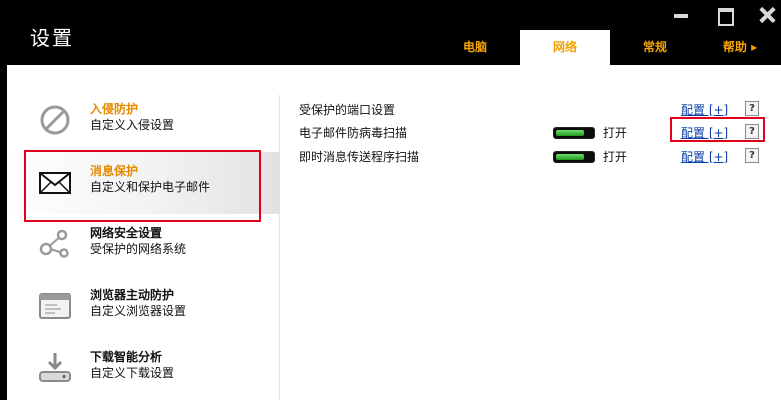 The height and width of the screenshot is (400, 781). I want to click on tab-general: 常规, so click(655, 47).